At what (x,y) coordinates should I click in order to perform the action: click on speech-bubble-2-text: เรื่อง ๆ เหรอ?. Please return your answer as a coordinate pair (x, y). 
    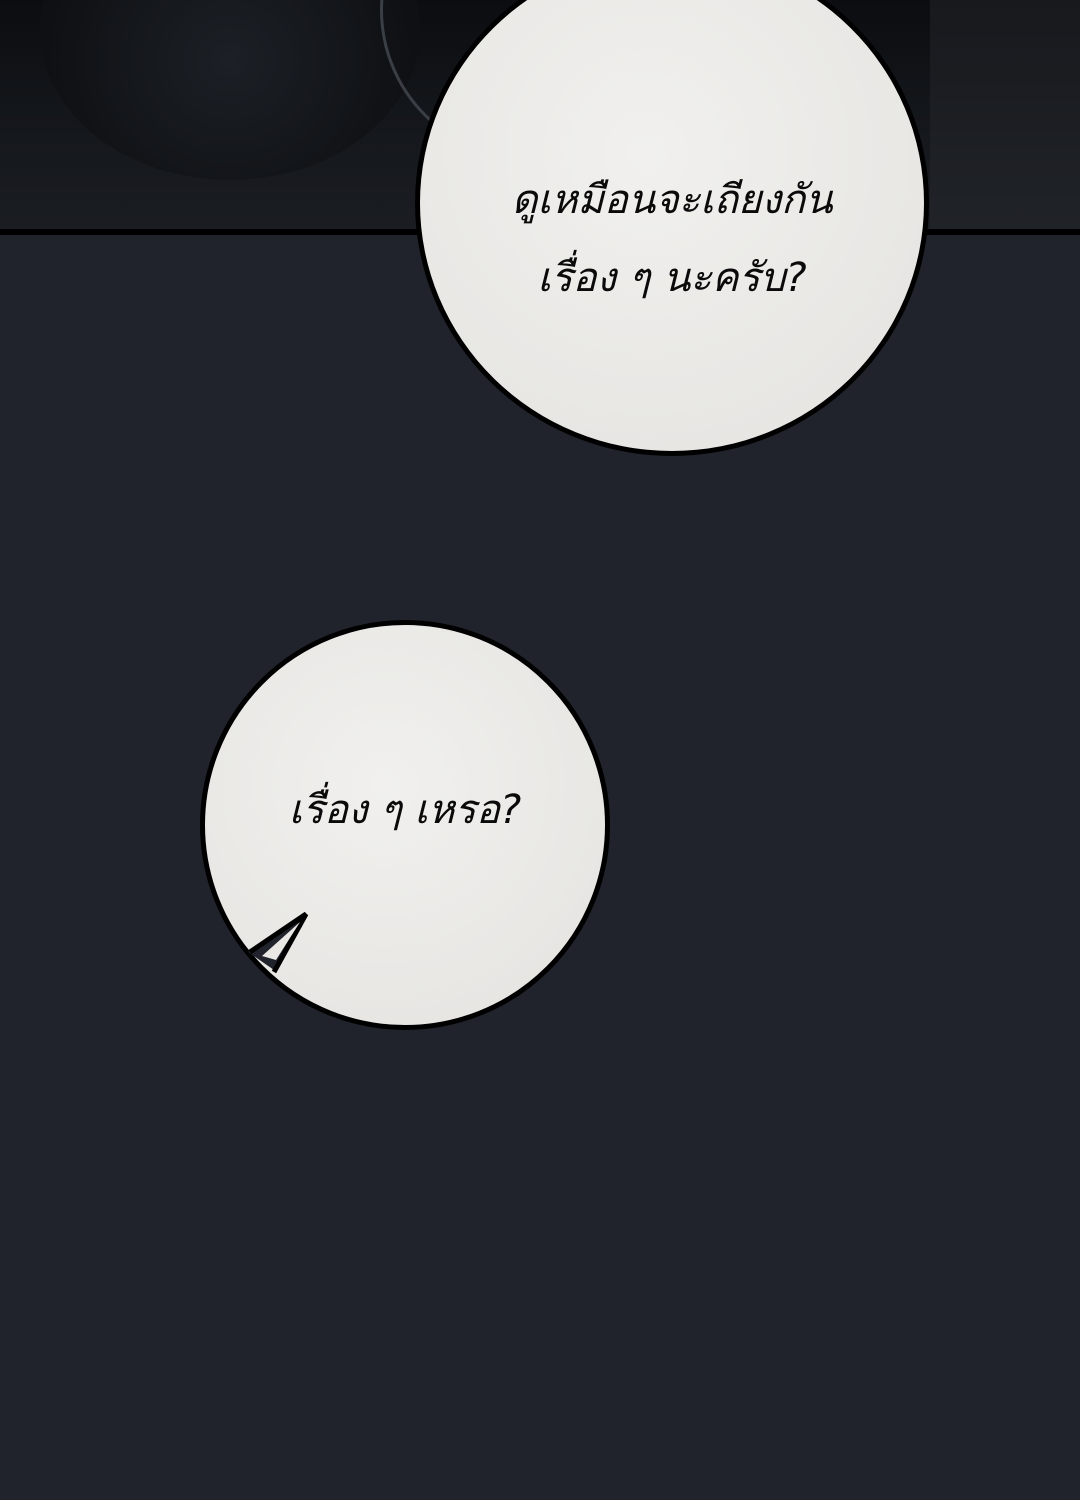
    Looking at the image, I should click on (405, 810).